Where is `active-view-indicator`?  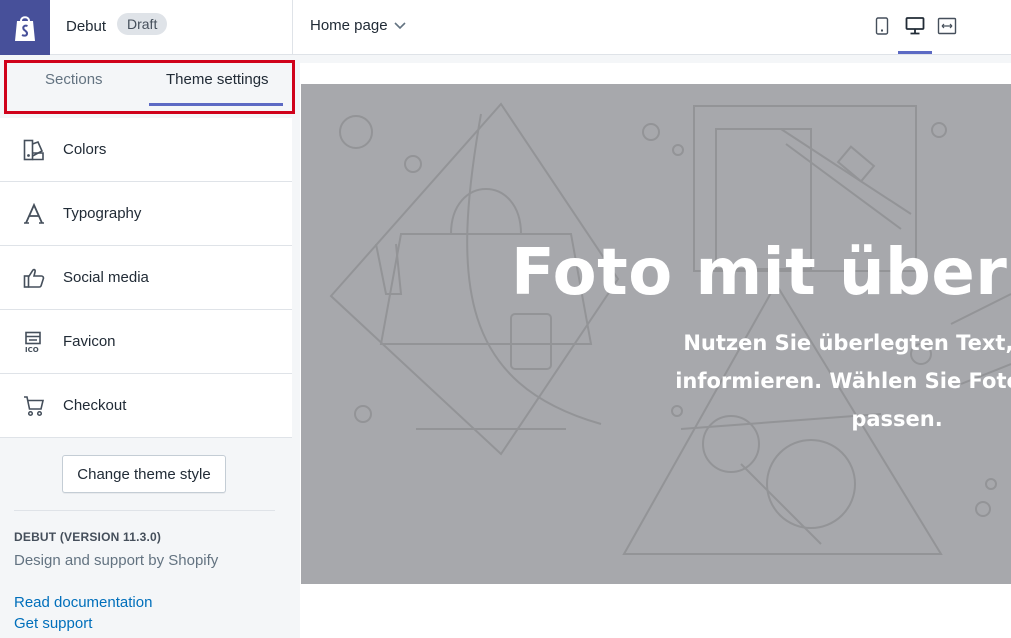 active-view-indicator is located at coordinates (915, 52).